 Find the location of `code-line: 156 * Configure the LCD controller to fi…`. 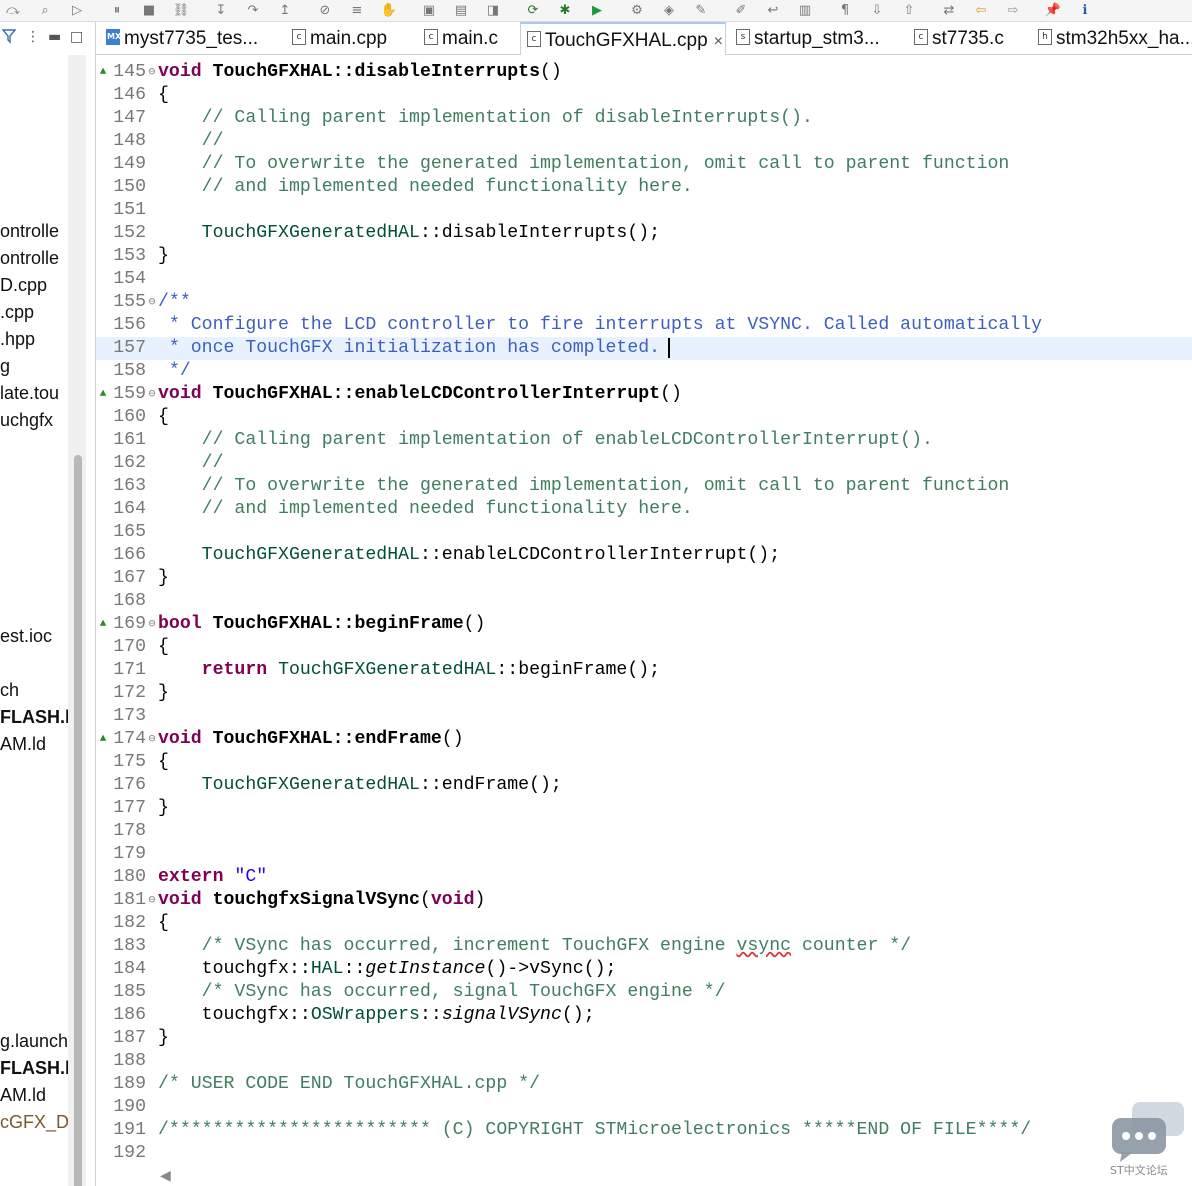

code-line: 156 * Configure the LCD controller to fi… is located at coordinates (644, 325).